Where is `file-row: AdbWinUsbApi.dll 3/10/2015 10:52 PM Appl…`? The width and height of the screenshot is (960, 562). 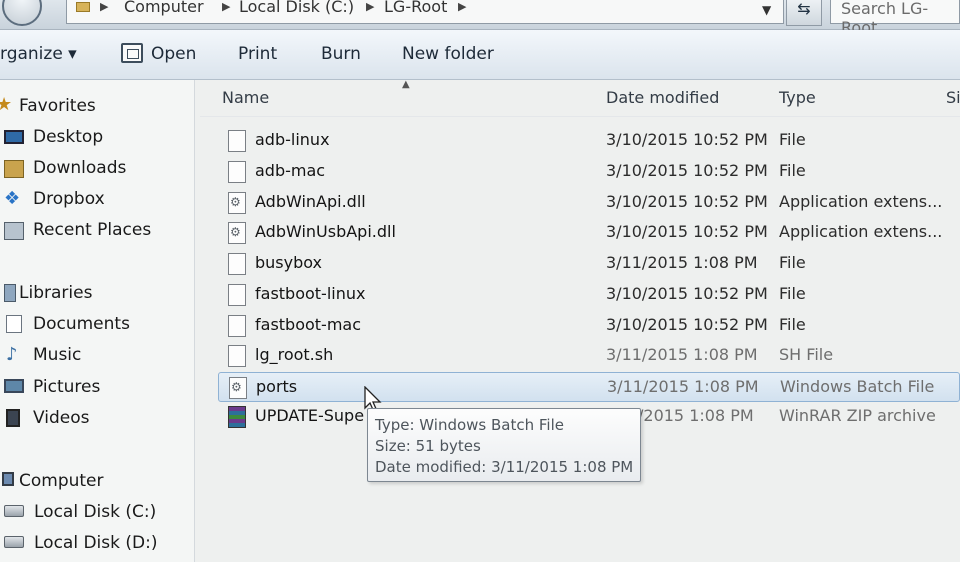
file-row: AdbWinUsbApi.dll 3/10/2015 10:52 PM Appl… is located at coordinates (589, 233).